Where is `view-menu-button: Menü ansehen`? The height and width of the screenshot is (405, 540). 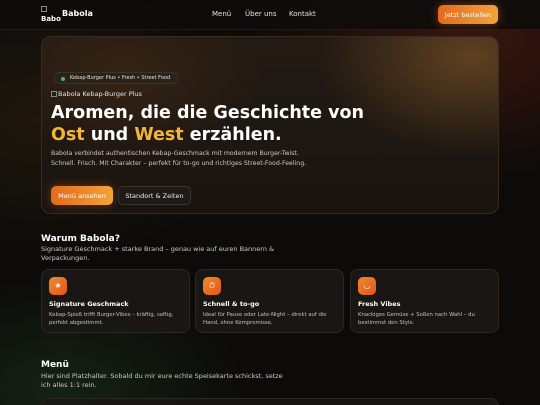 view-menu-button: Menü ansehen is located at coordinates (82, 195).